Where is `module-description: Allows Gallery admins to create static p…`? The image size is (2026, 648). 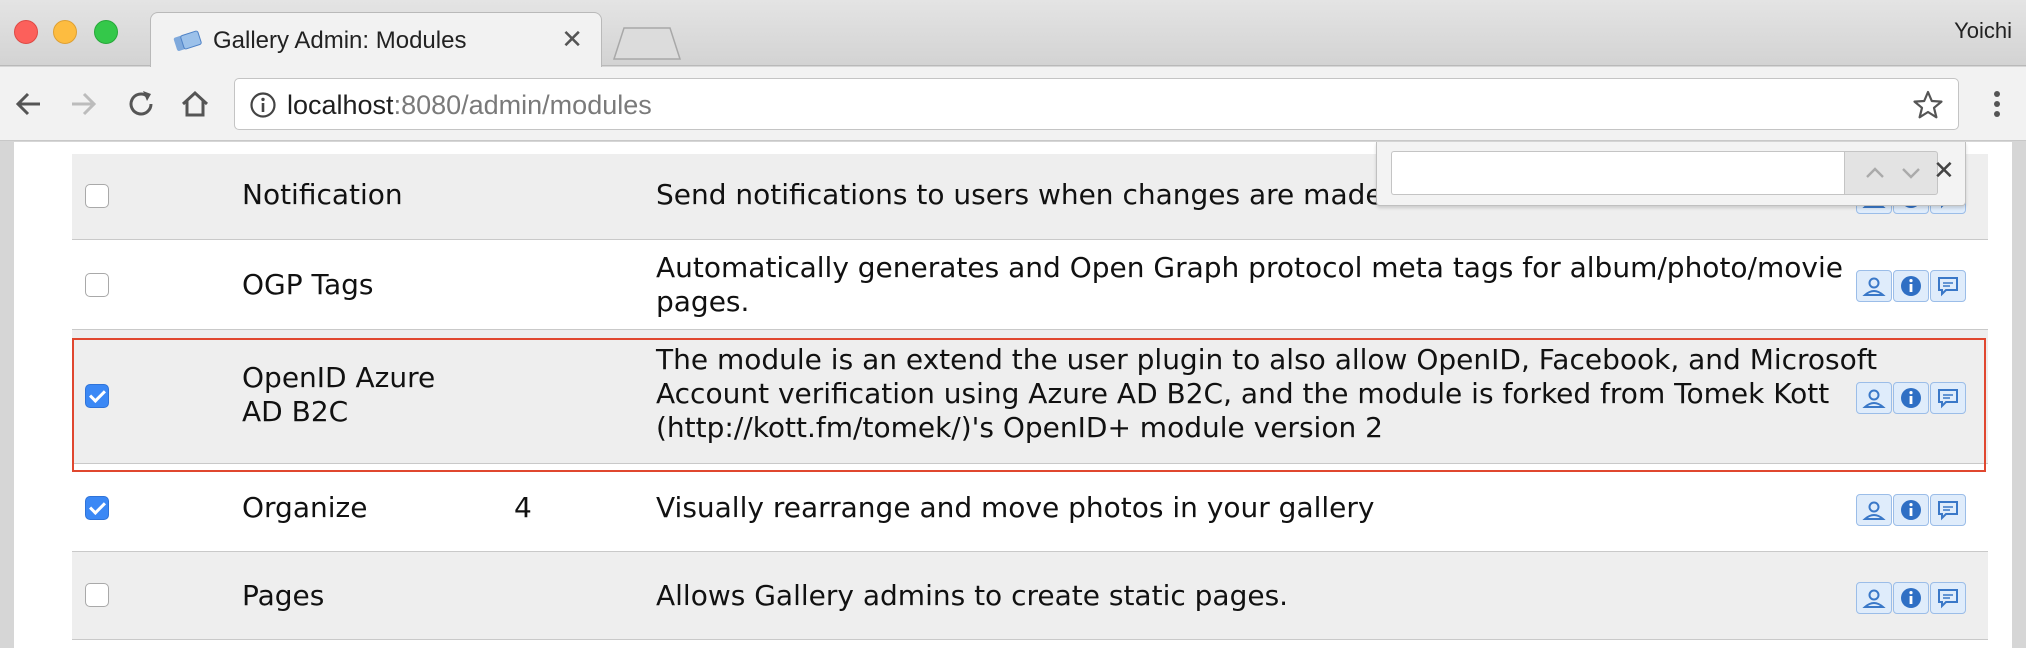 module-description: Allows Gallery admins to create static p… is located at coordinates (972, 595).